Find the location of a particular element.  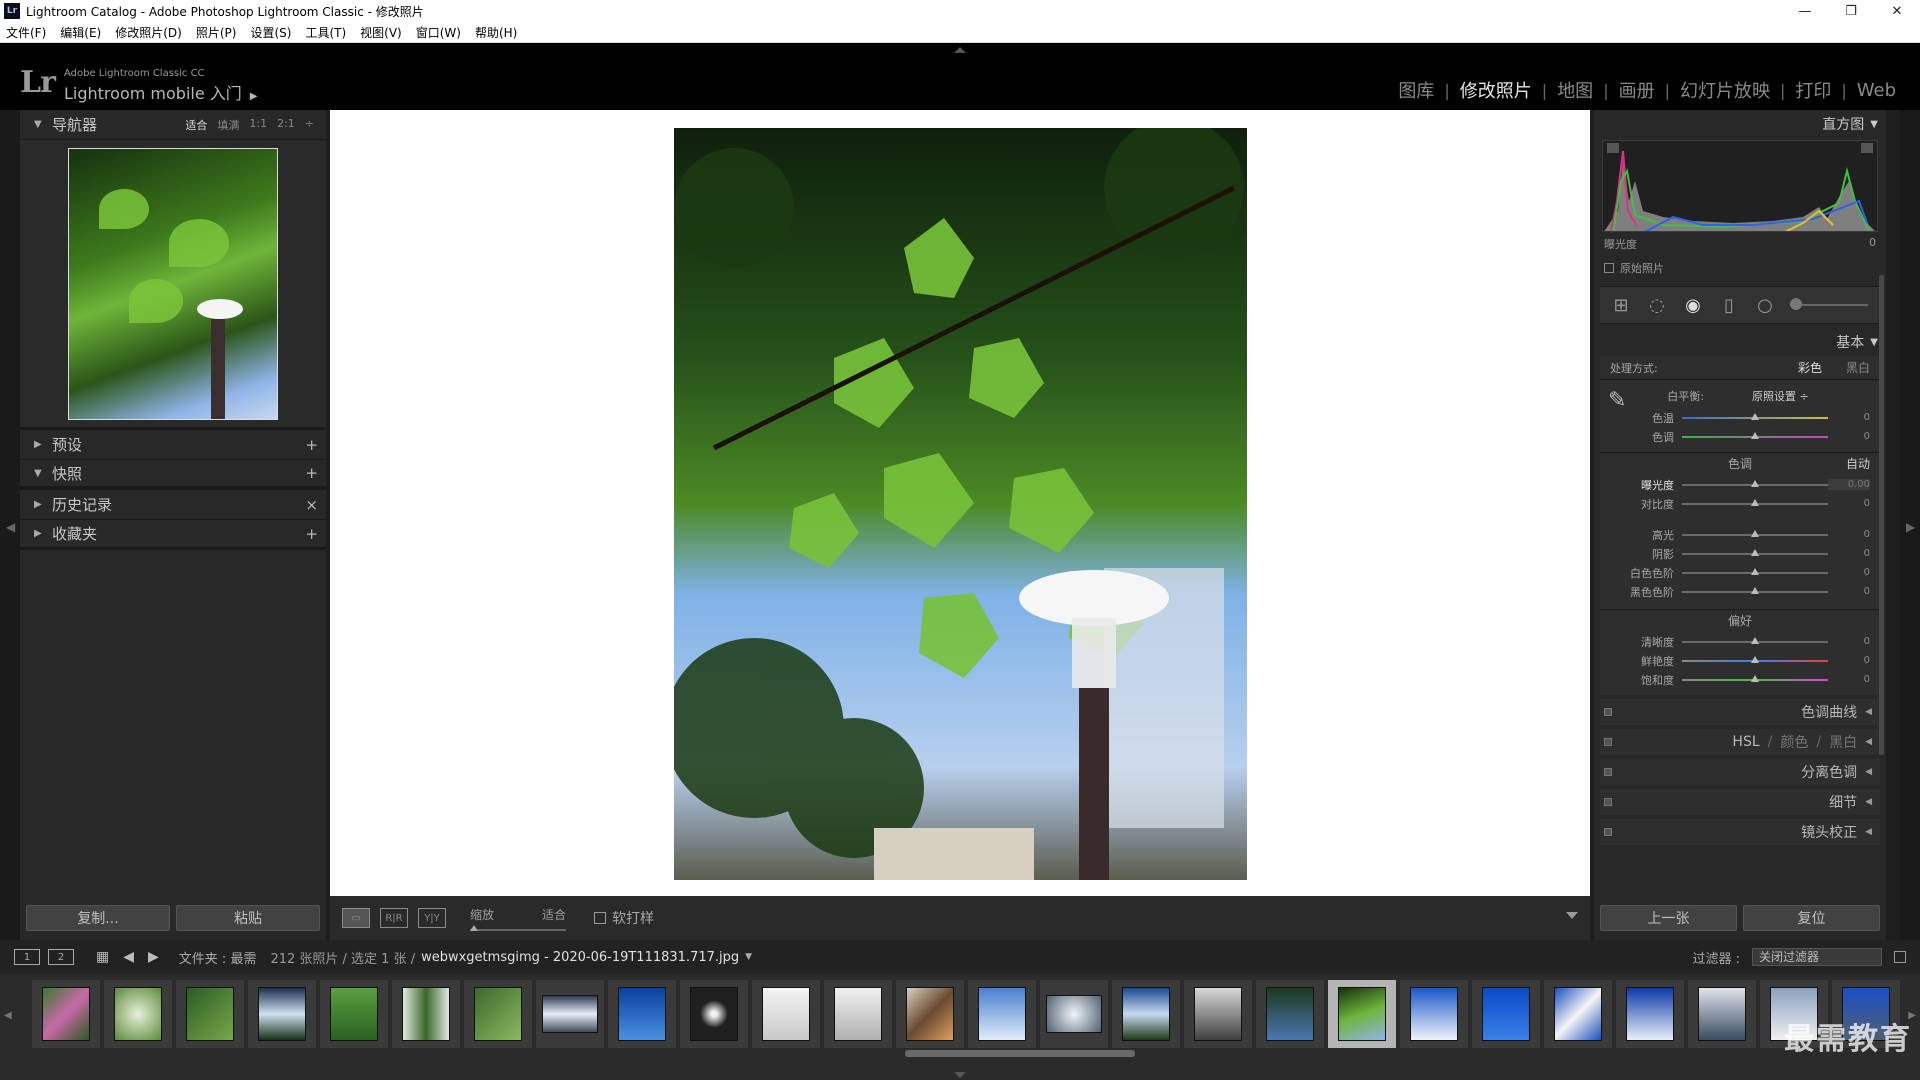

menu-develop: 修改照片(D) is located at coordinates (148, 32).